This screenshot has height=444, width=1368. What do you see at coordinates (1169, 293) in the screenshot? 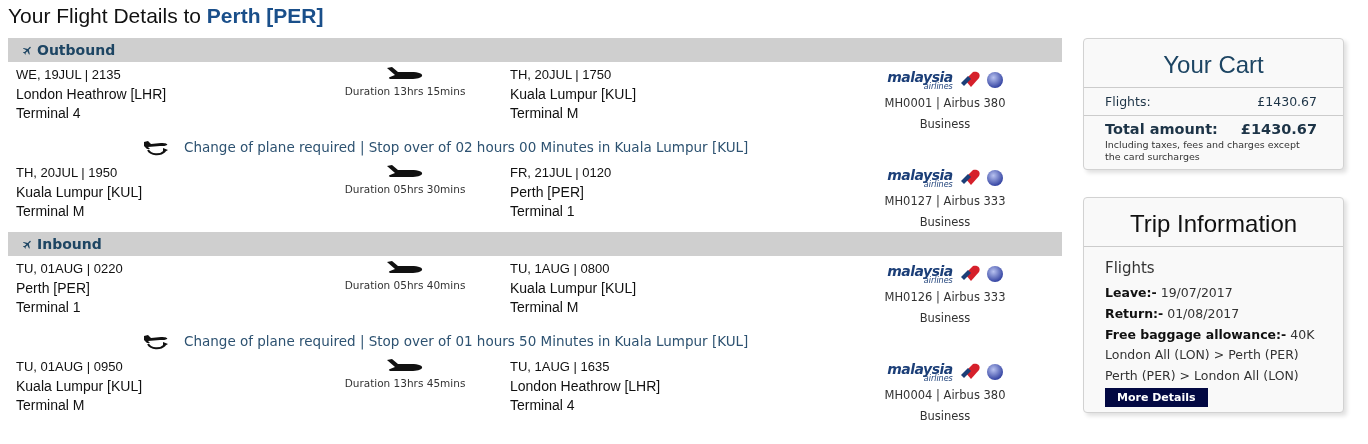
I see `trip-info-line: Leave:- 19/07/2017` at bounding box center [1169, 293].